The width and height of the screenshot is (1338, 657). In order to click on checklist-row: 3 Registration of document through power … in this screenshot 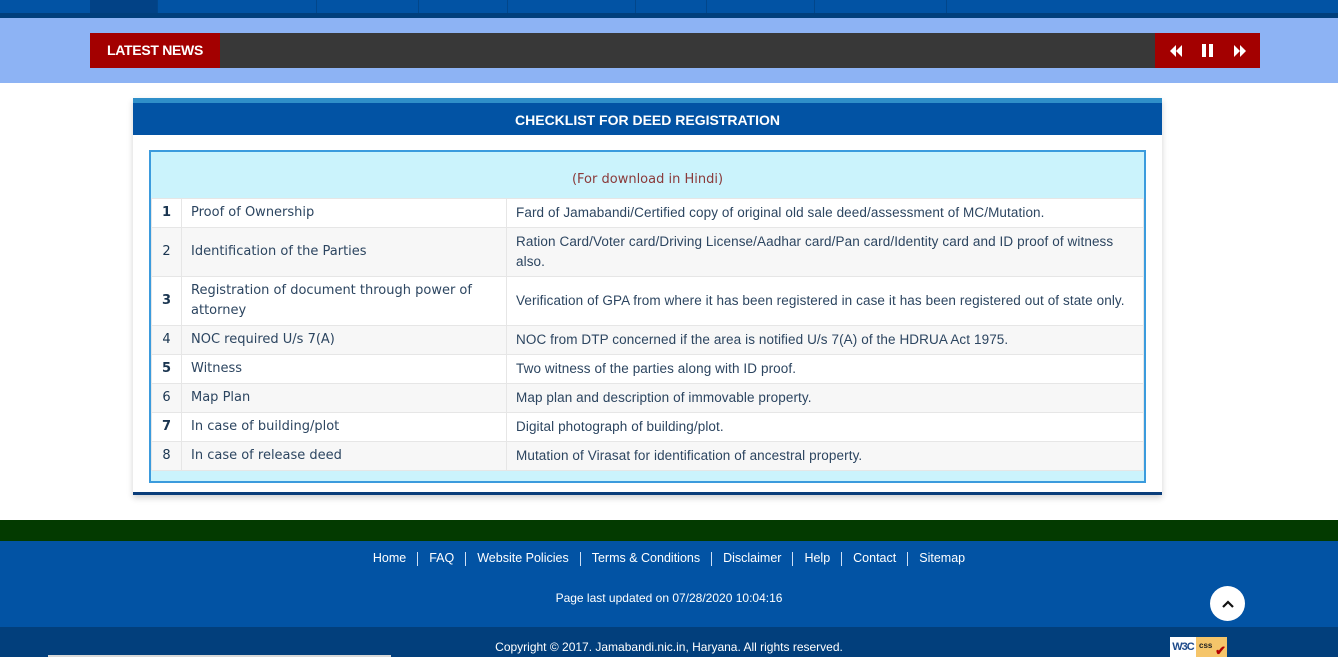, I will do `click(647, 301)`.